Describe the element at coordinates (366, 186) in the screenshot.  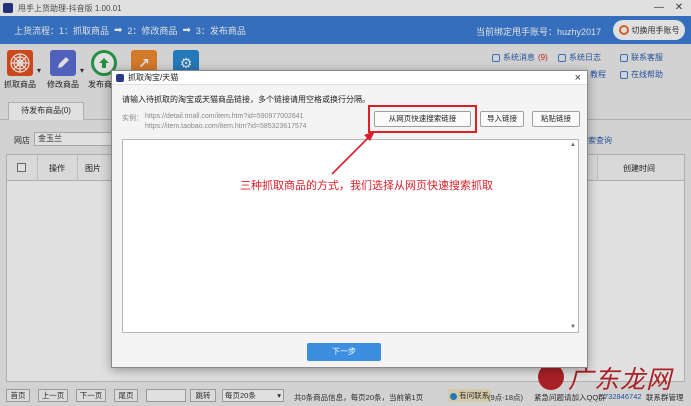
I see `annotation-text: 三种抓取商品的方式，我们选择从网页快速搜索抓取` at that location.